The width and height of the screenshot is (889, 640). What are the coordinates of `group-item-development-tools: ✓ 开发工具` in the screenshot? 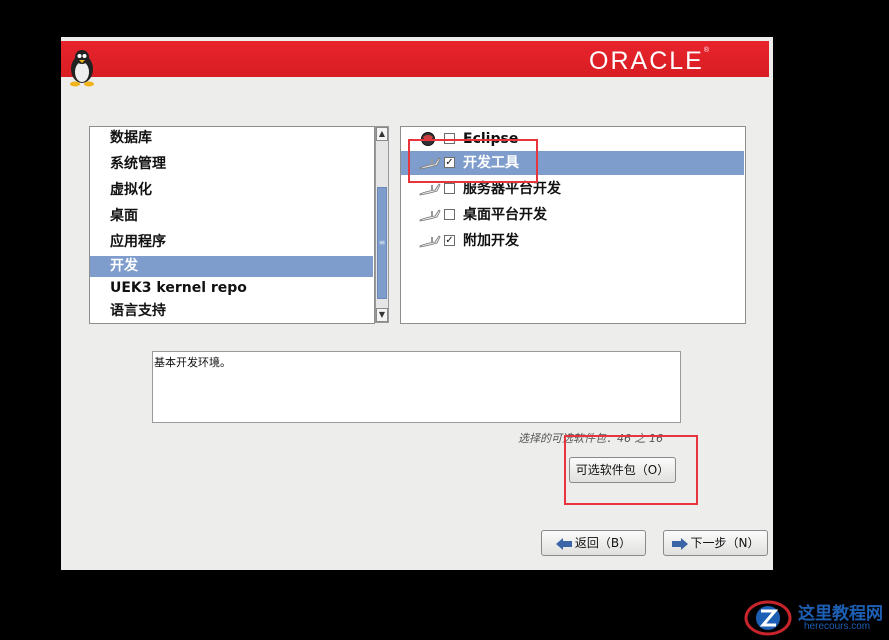 It's located at (572, 163).